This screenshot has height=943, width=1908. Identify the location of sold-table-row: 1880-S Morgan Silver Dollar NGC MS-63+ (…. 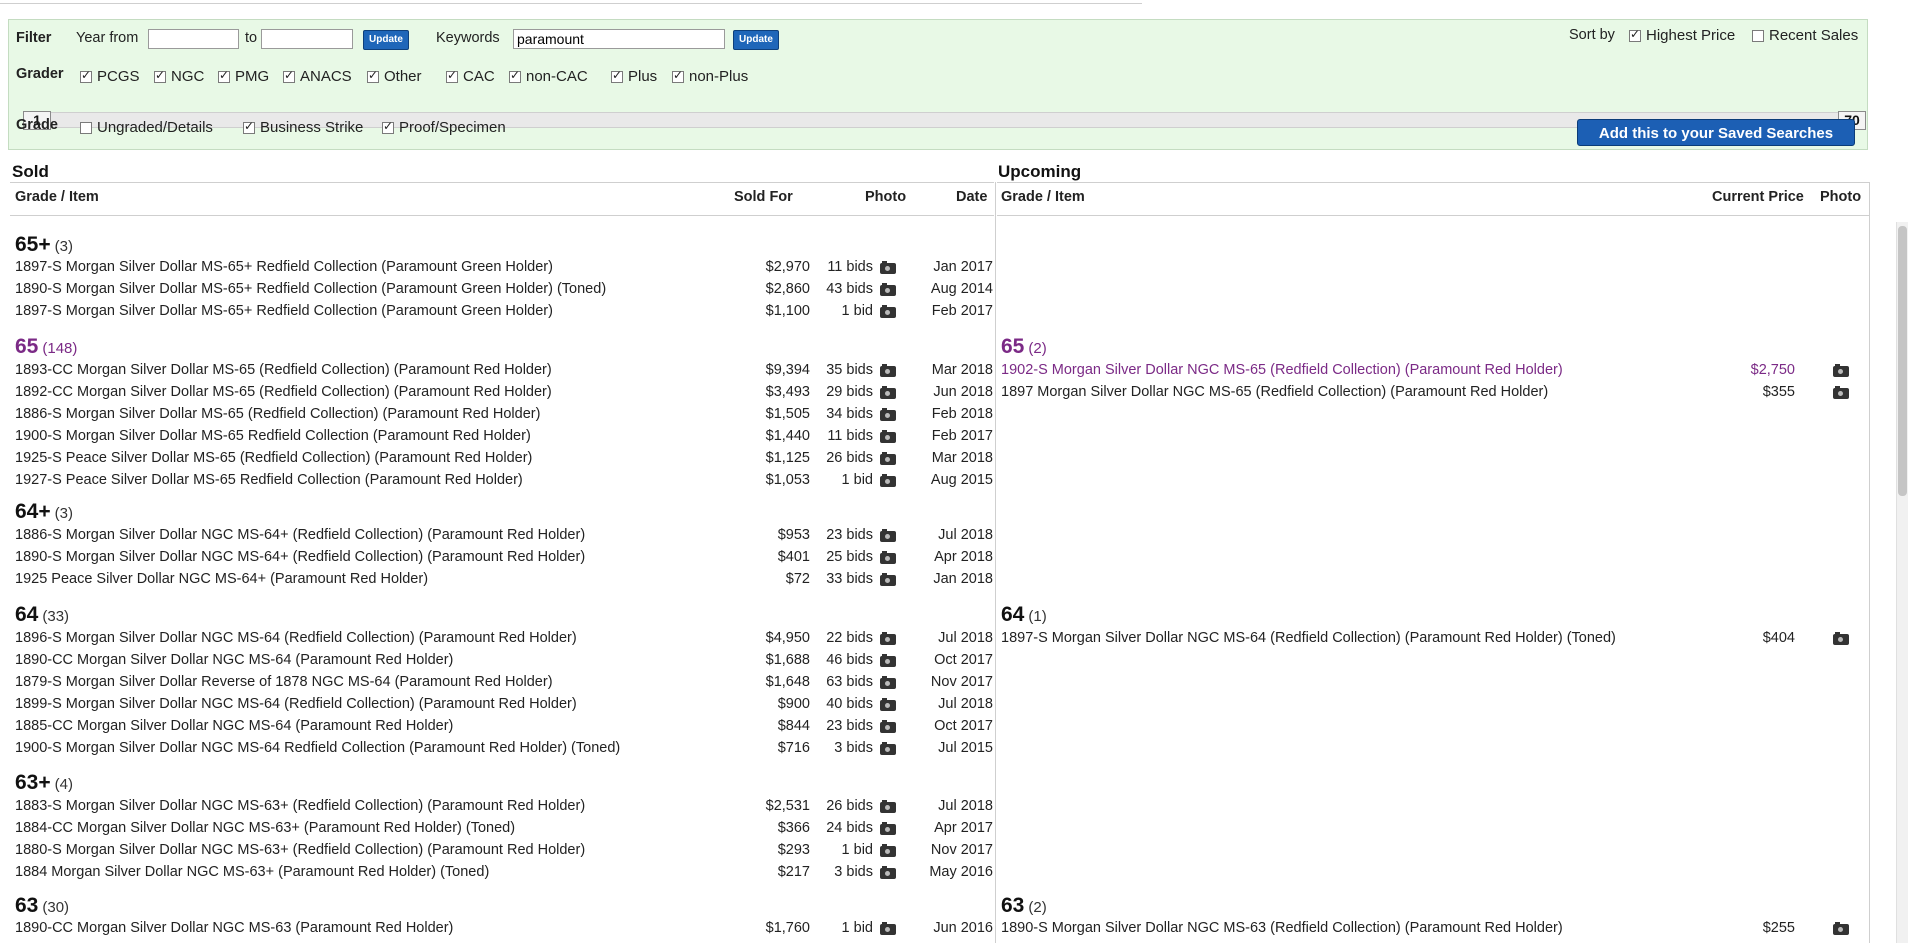
(504, 852).